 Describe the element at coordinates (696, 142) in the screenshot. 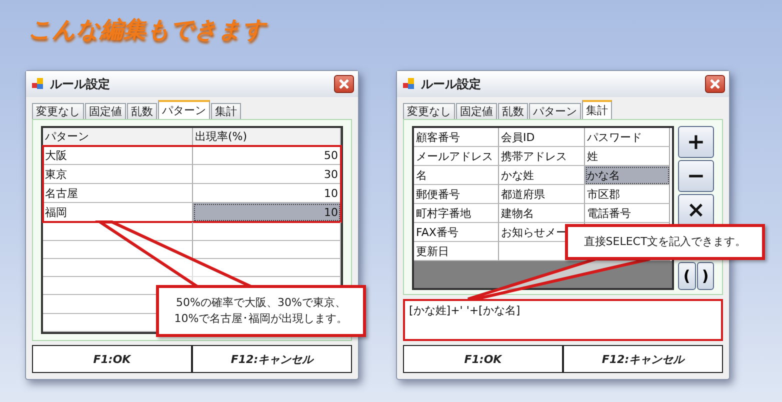

I see `tool-button: +` at that location.